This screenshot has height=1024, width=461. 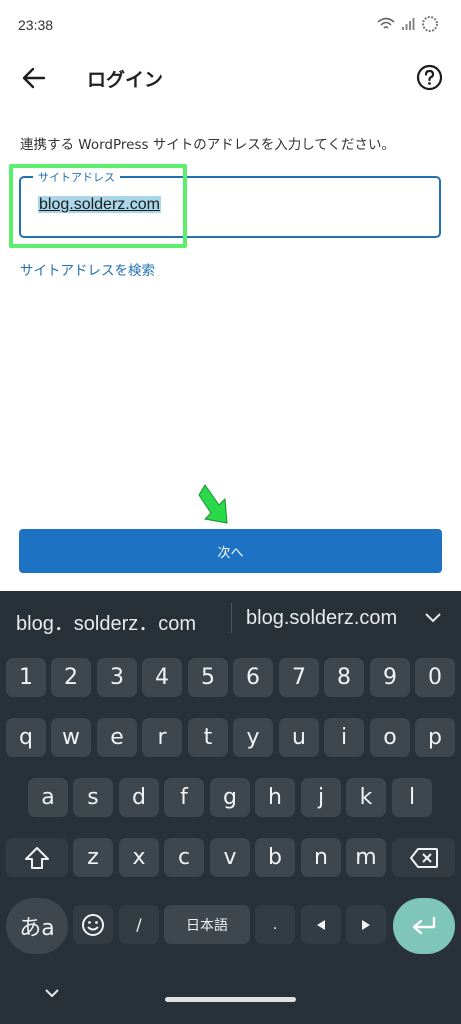 What do you see at coordinates (230, 26) in the screenshot?
I see `status-bar: 23:38` at bounding box center [230, 26].